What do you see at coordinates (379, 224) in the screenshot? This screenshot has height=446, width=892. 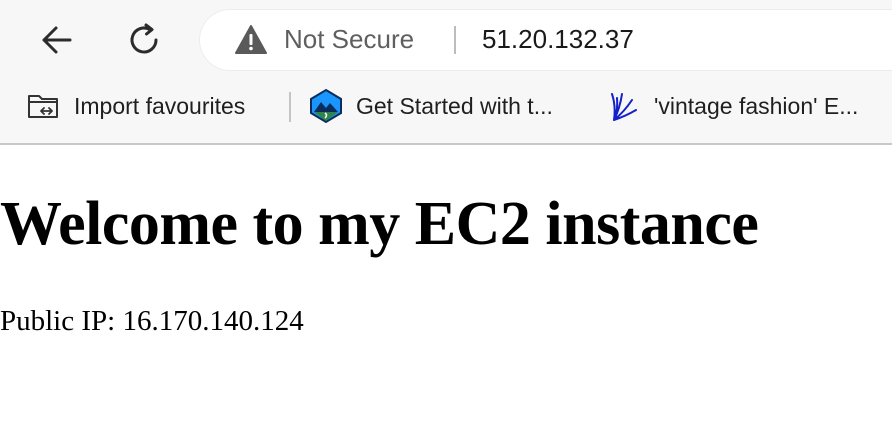 I see `page-heading: Welcome to my EC2 instance` at bounding box center [379, 224].